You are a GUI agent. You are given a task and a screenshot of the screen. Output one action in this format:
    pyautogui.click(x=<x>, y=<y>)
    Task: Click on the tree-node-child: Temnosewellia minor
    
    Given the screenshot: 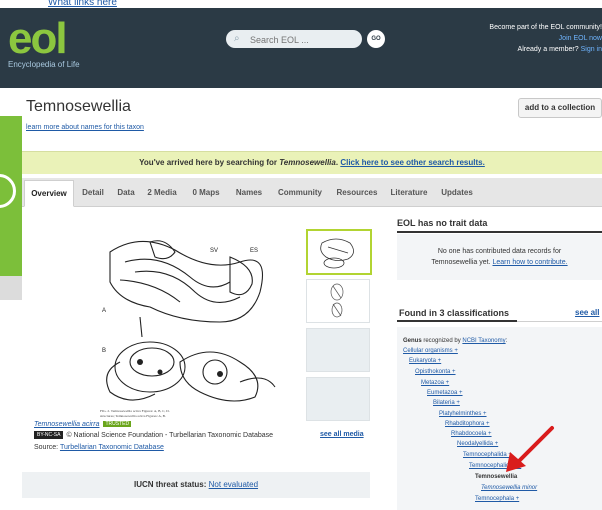 What is the action you would take?
    pyautogui.click(x=509, y=488)
    